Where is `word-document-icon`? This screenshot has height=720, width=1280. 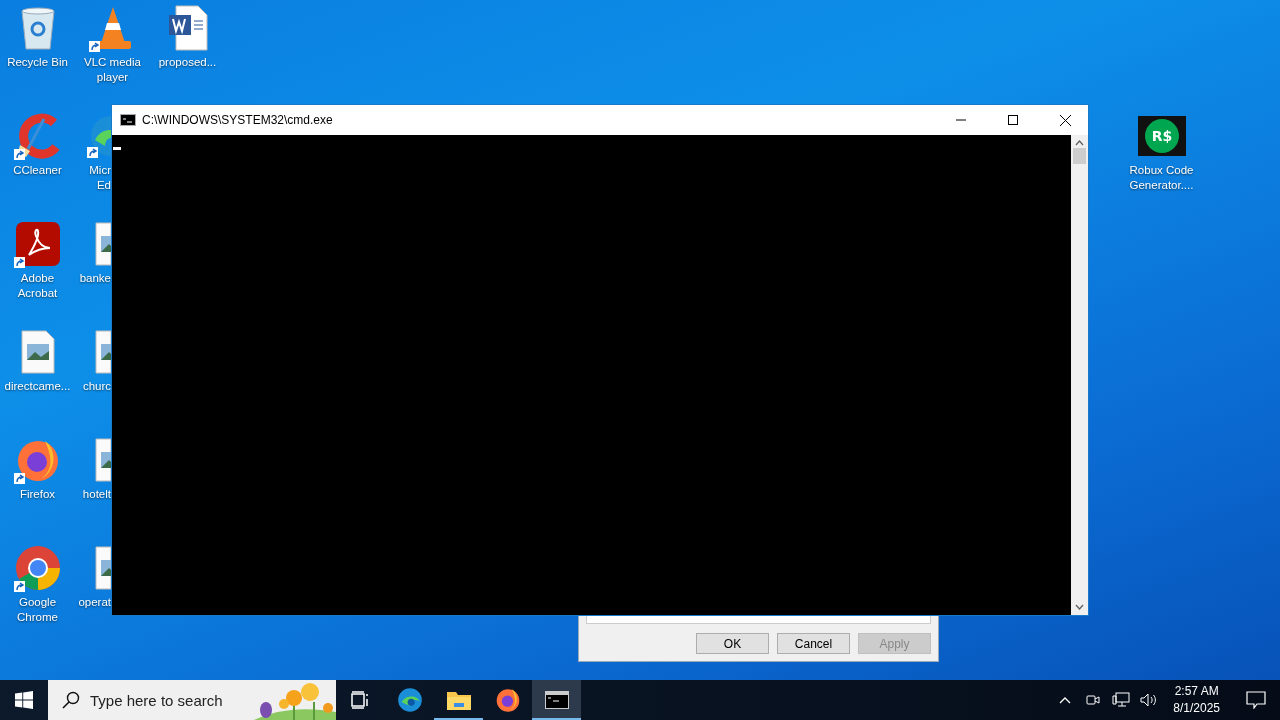
word-document-icon is located at coordinates (187, 28).